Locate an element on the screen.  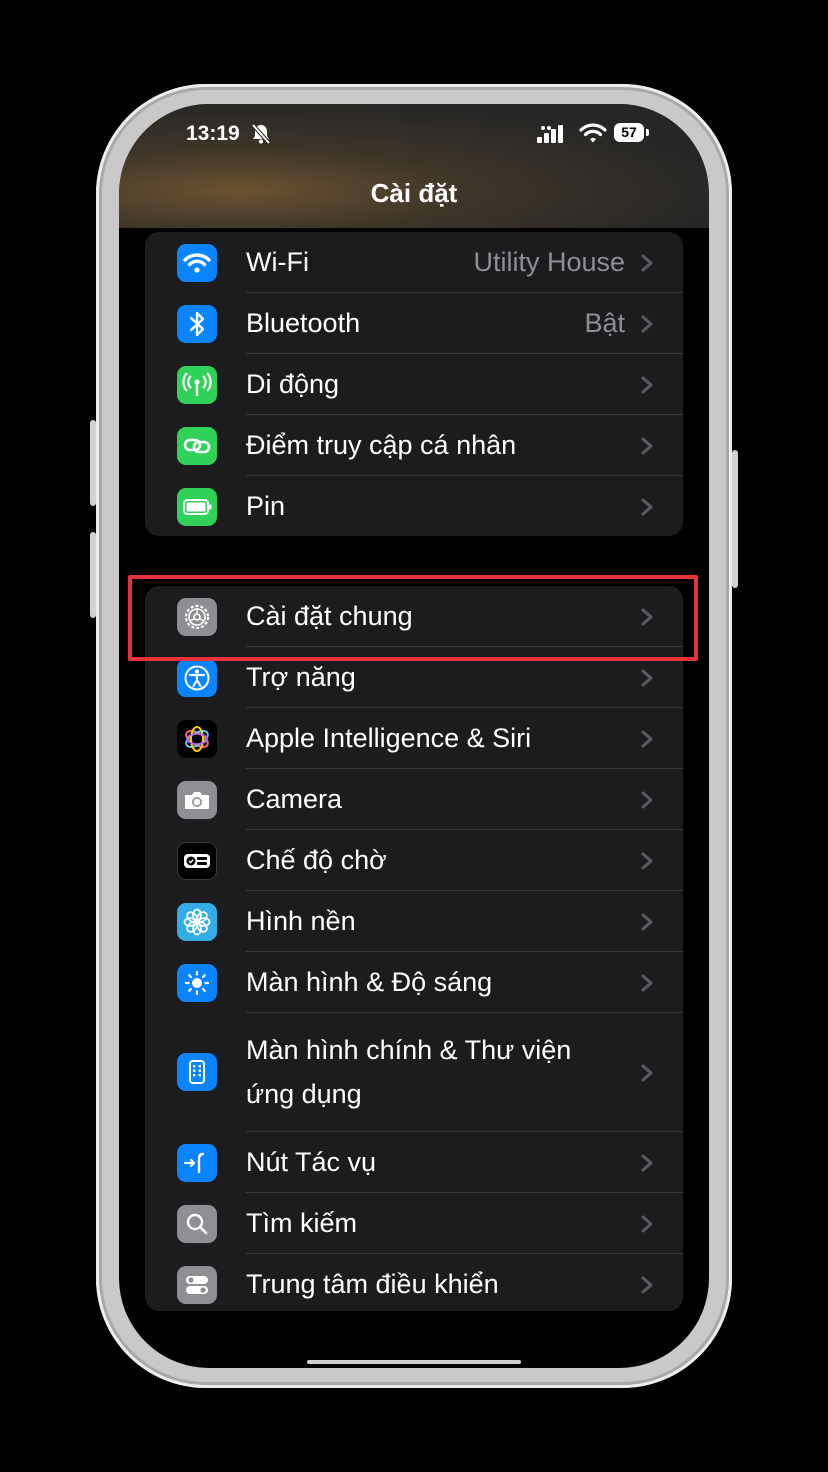
row-label: Di động is located at coordinates (293, 384).